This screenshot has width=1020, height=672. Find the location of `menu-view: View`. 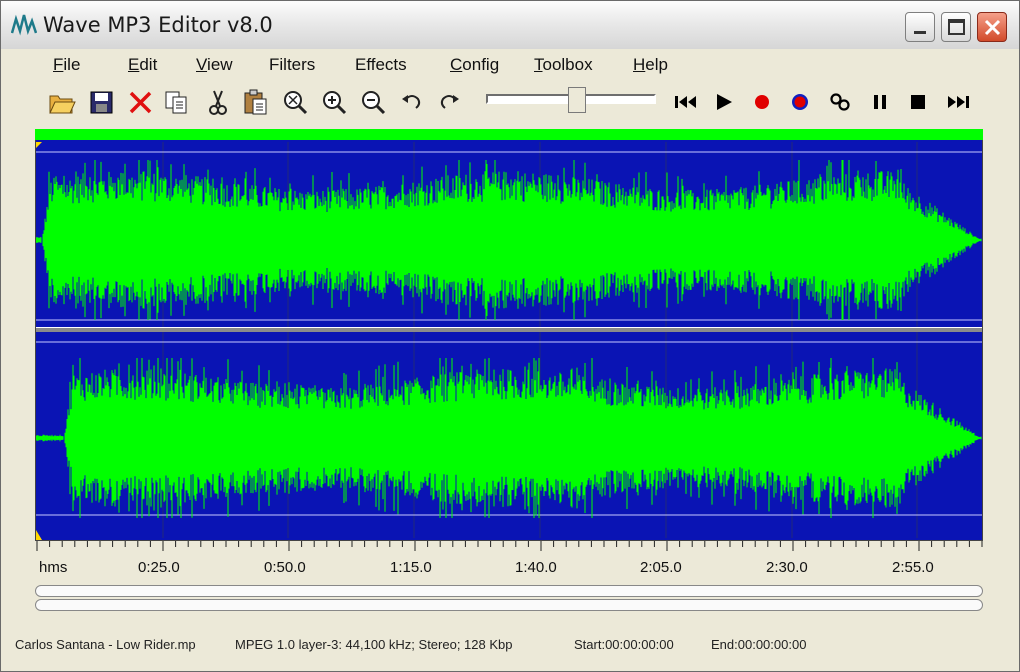

menu-view: View is located at coordinates (214, 65).